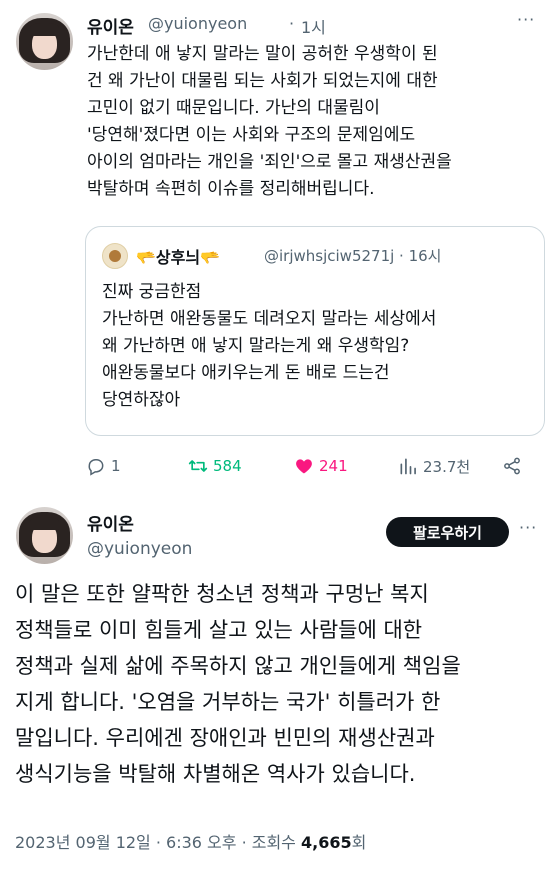 This screenshot has width=559, height=873. I want to click on reply-button: 1, so click(103, 466).